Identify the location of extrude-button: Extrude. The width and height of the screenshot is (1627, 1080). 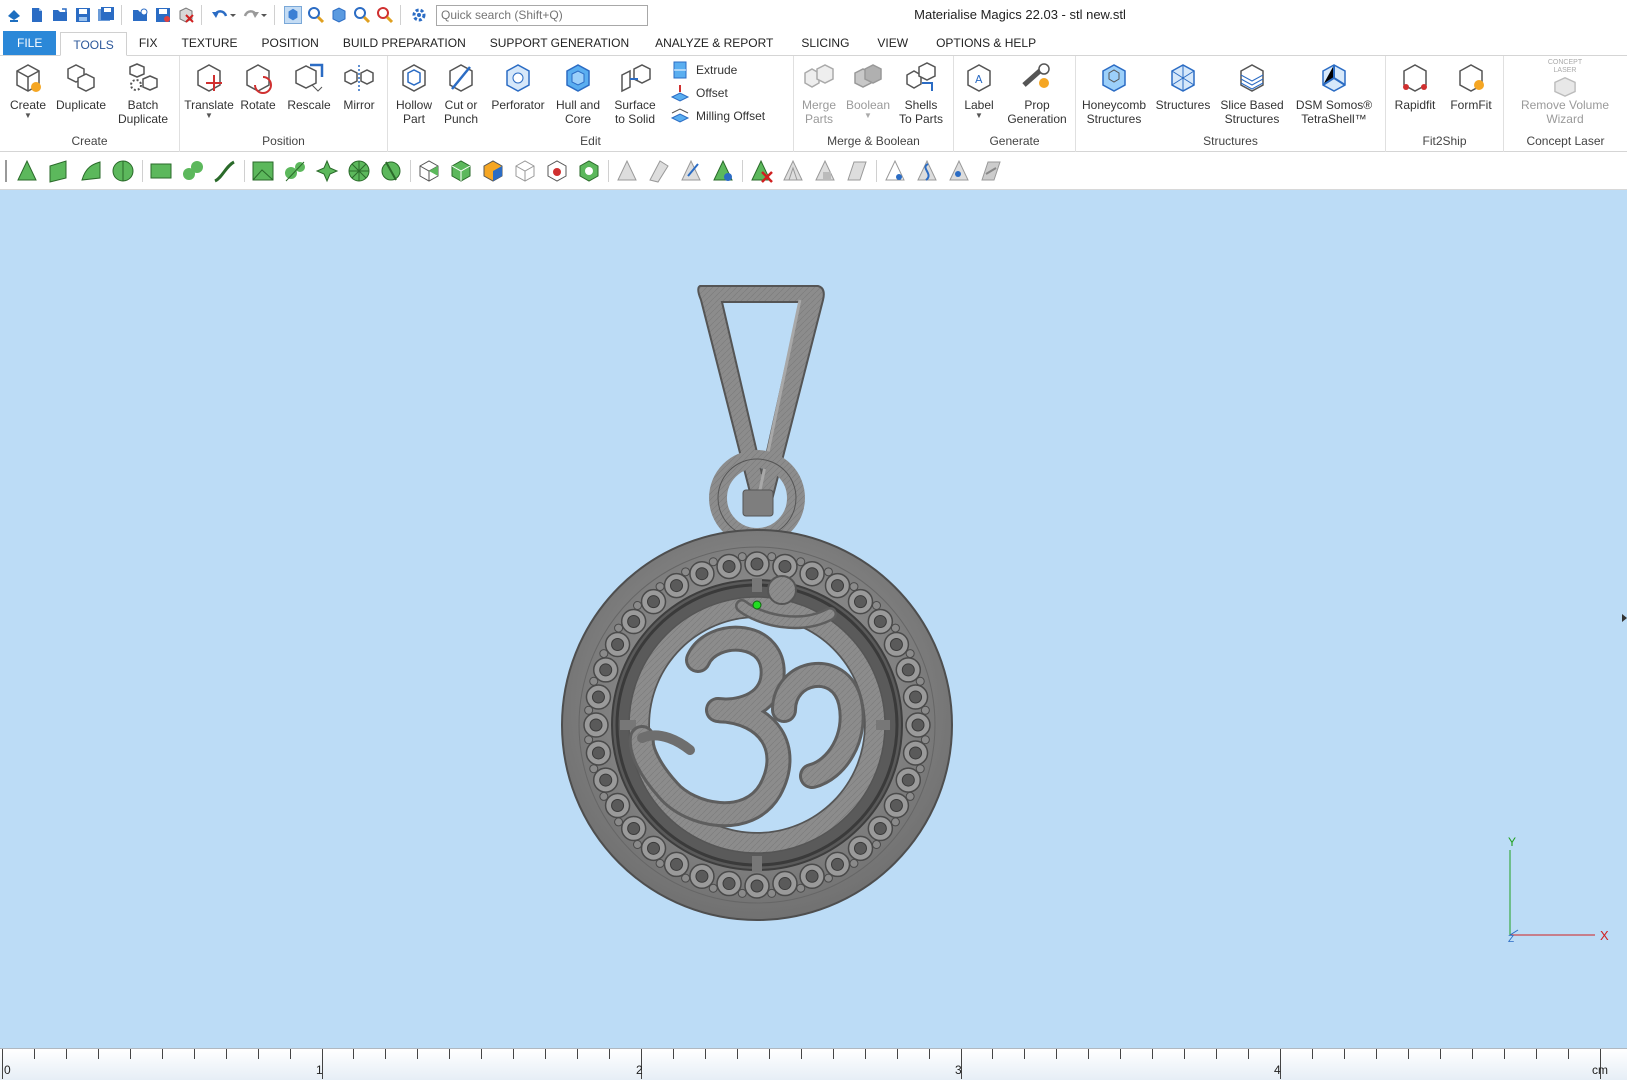
(703, 70).